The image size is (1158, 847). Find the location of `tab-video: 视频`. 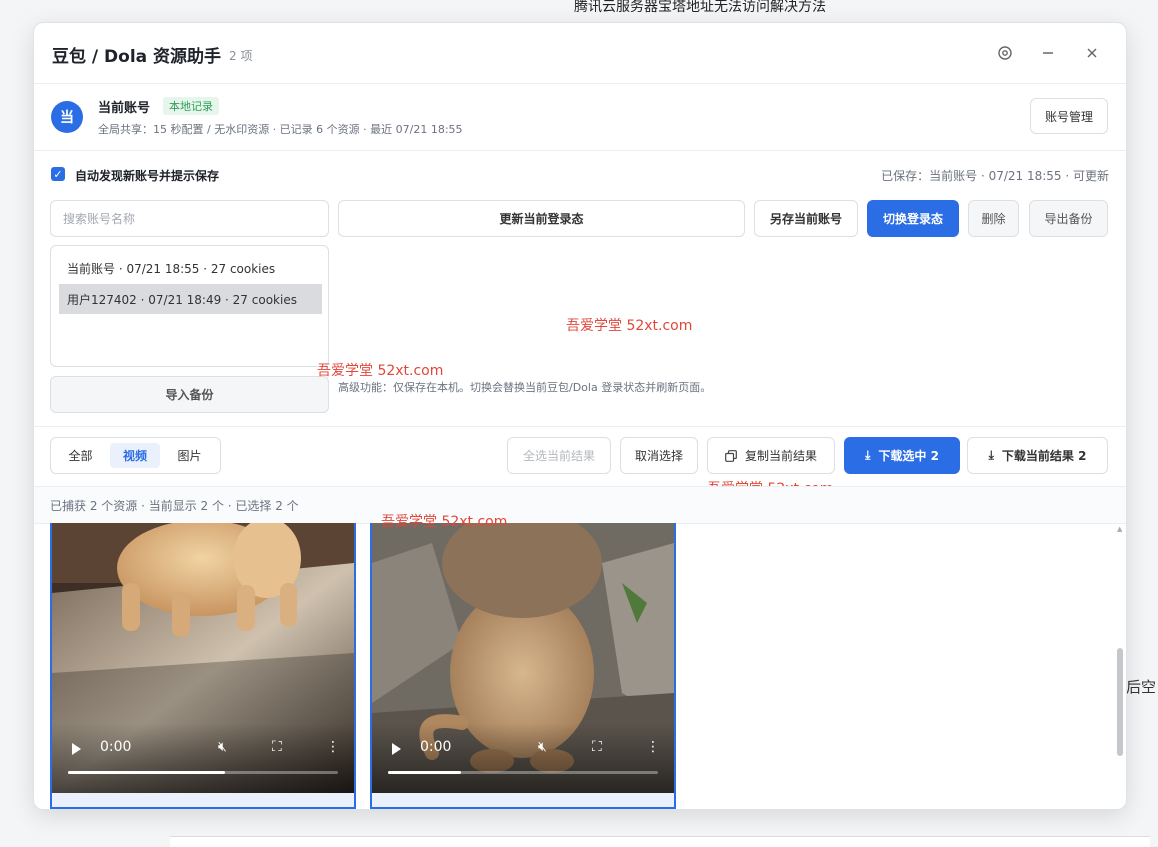

tab-video: 视频 is located at coordinates (135, 455).